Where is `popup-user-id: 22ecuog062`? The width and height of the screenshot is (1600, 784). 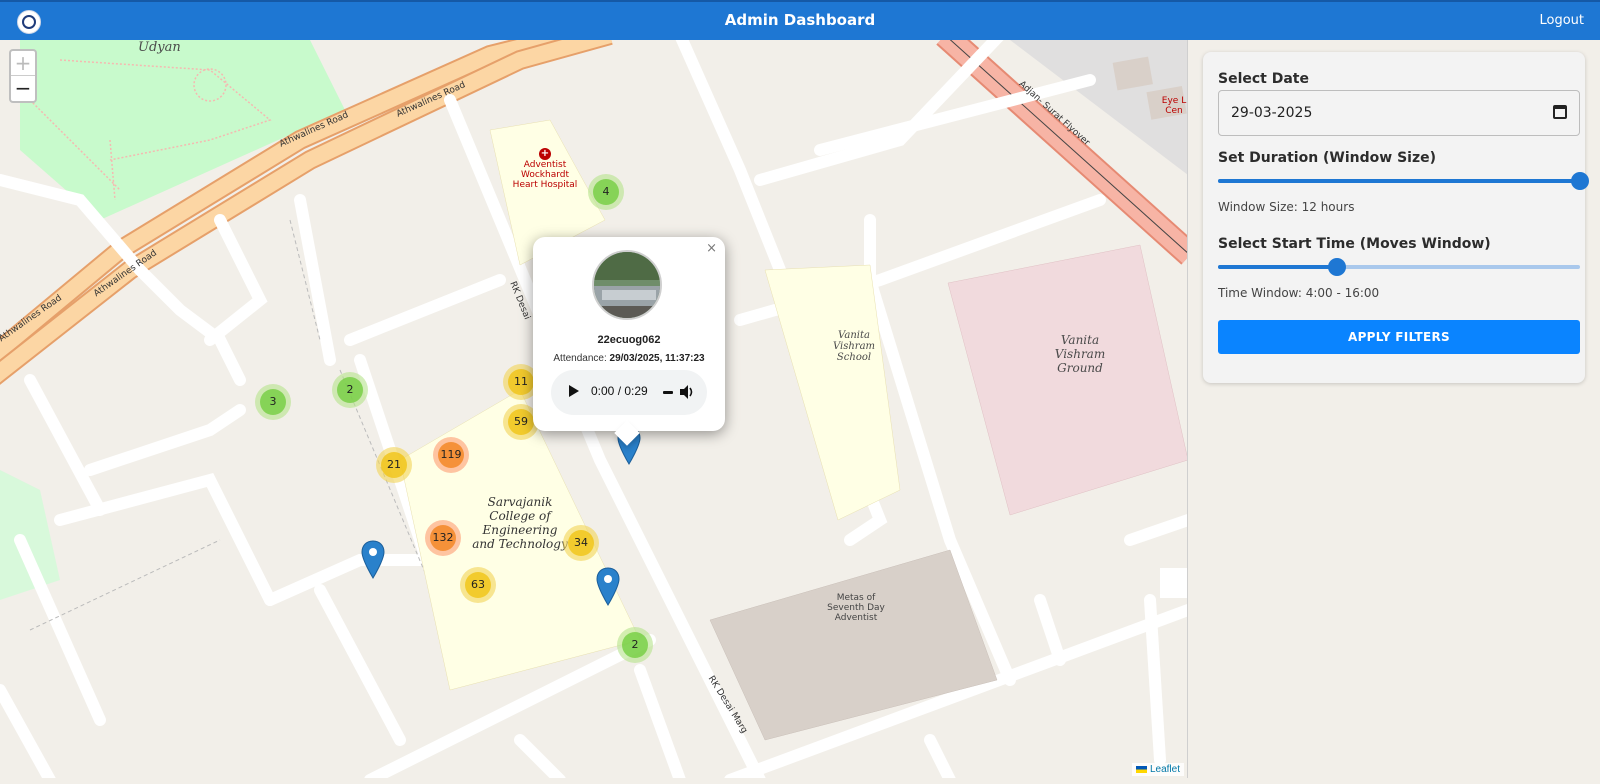
popup-user-id: 22ecuog062 is located at coordinates (629, 340).